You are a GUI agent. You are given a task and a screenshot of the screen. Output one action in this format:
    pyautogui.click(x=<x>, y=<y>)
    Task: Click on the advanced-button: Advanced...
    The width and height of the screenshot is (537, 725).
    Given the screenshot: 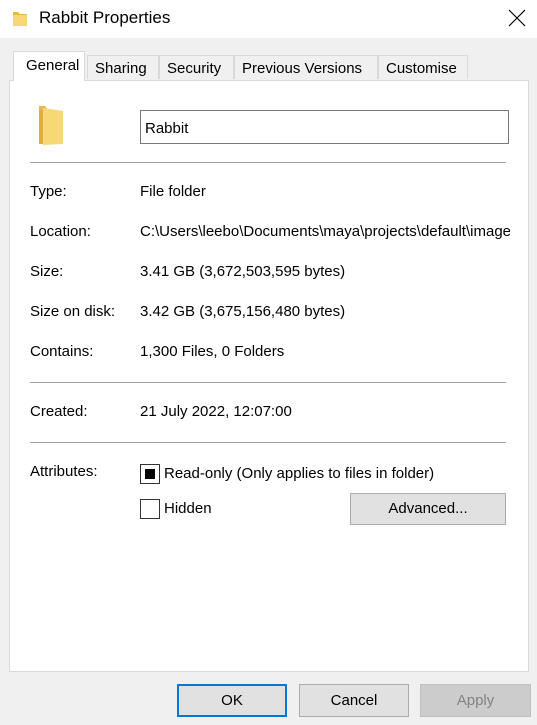 What is the action you would take?
    pyautogui.click(x=428, y=509)
    